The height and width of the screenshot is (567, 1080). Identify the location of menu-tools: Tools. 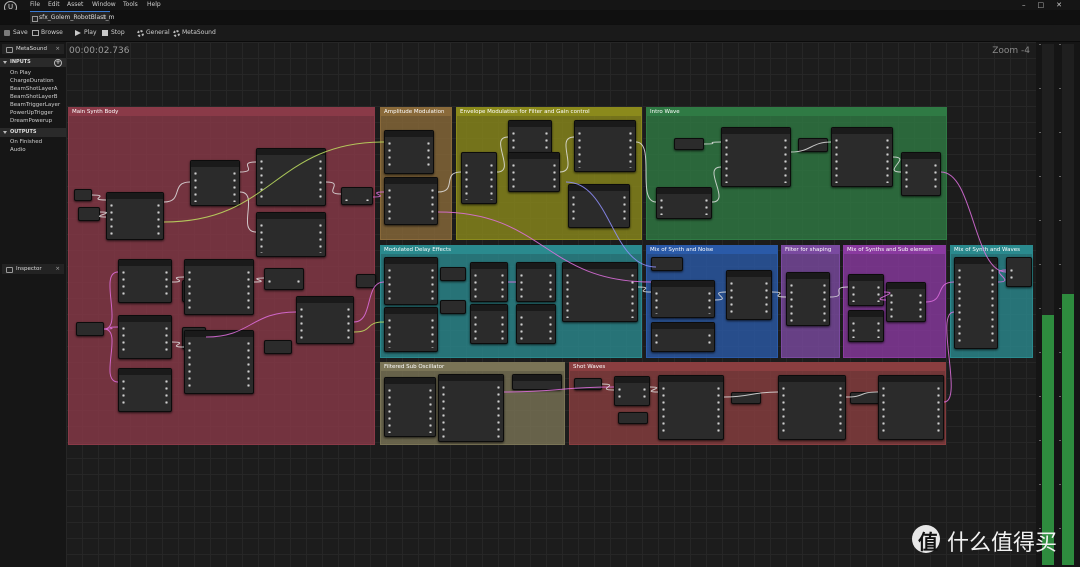
(130, 4).